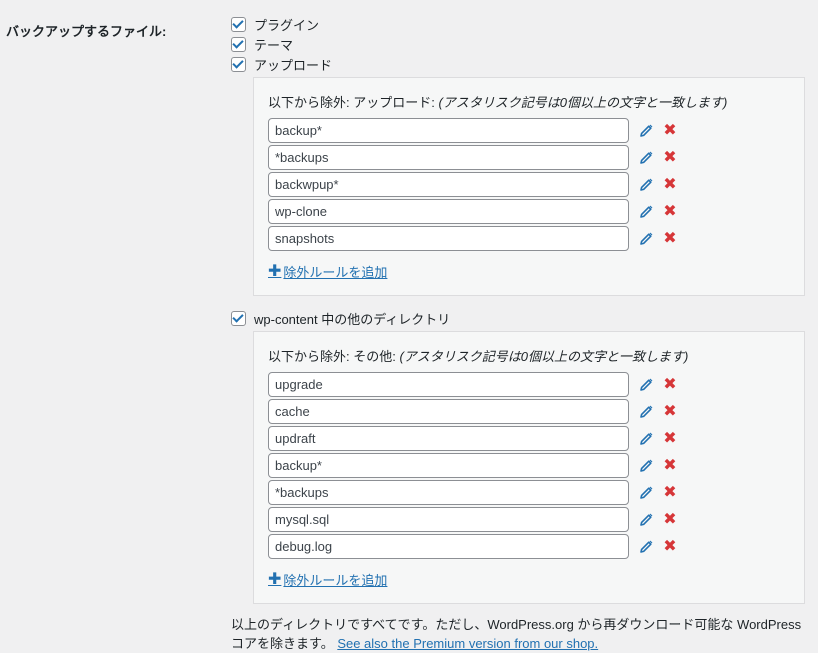 Image resolution: width=818 pixels, height=653 pixels. I want to click on exclude-rule-input: upgrade, so click(448, 384).